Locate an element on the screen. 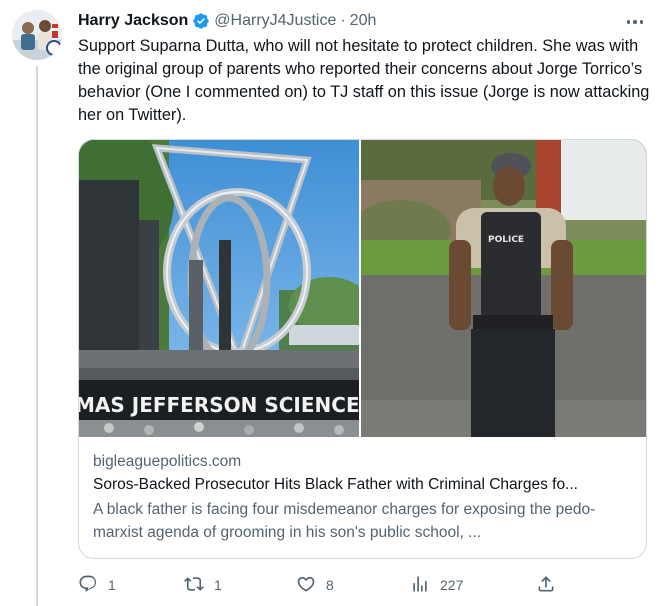 The height and width of the screenshot is (606, 665). avatar-image is located at coordinates (37, 35).